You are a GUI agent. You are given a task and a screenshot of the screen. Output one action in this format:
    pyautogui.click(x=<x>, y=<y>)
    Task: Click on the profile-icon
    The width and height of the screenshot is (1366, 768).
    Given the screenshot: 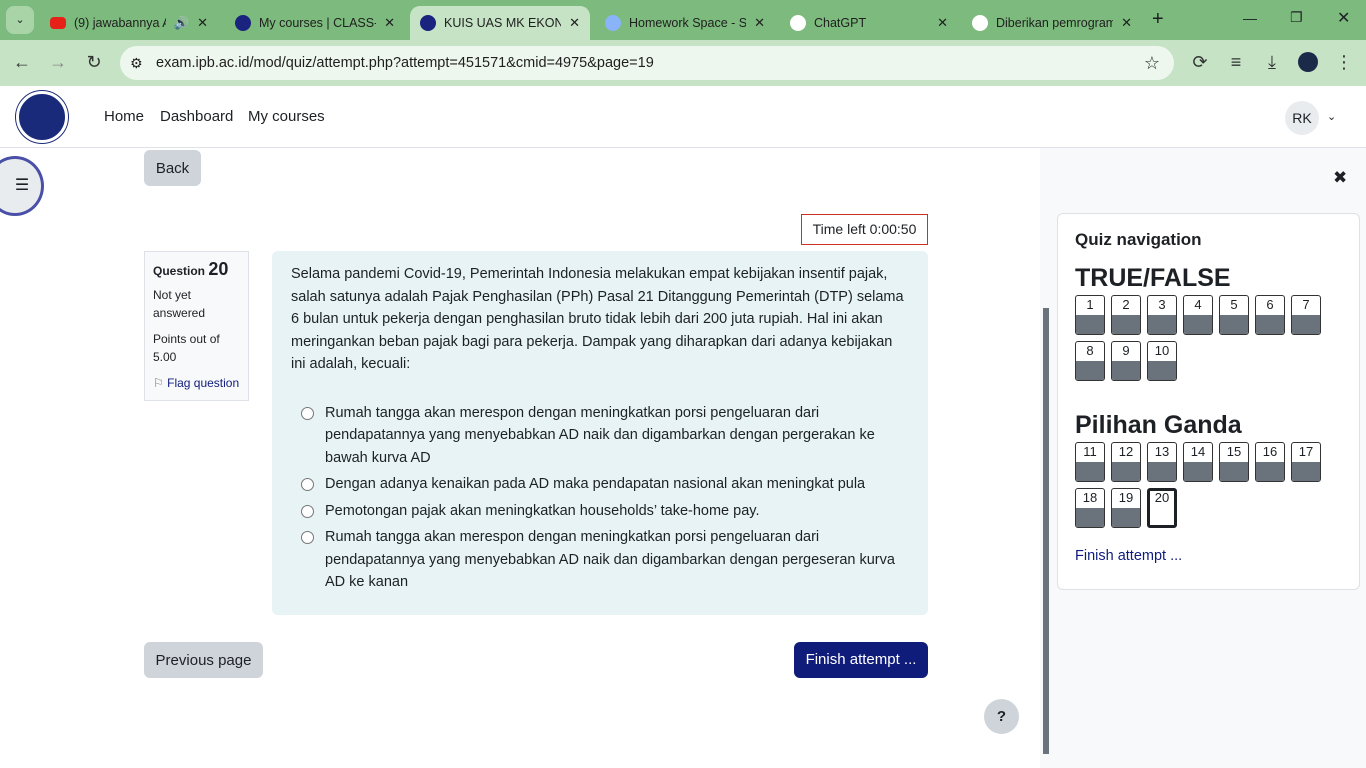 What is the action you would take?
    pyautogui.click(x=1308, y=64)
    